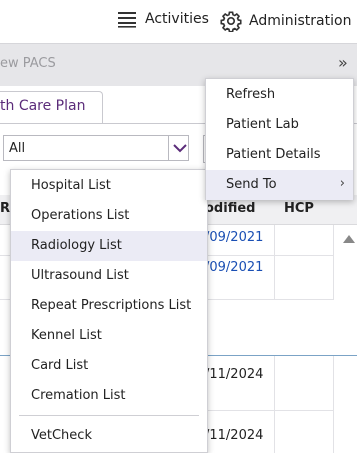 This screenshot has height=453, width=357. I want to click on chevron-down-icon, so click(180, 148).